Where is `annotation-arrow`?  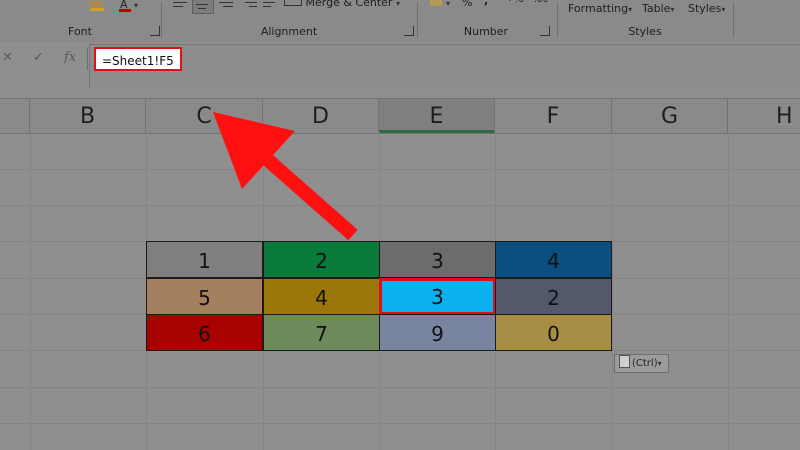 annotation-arrow is located at coordinates (285, 176).